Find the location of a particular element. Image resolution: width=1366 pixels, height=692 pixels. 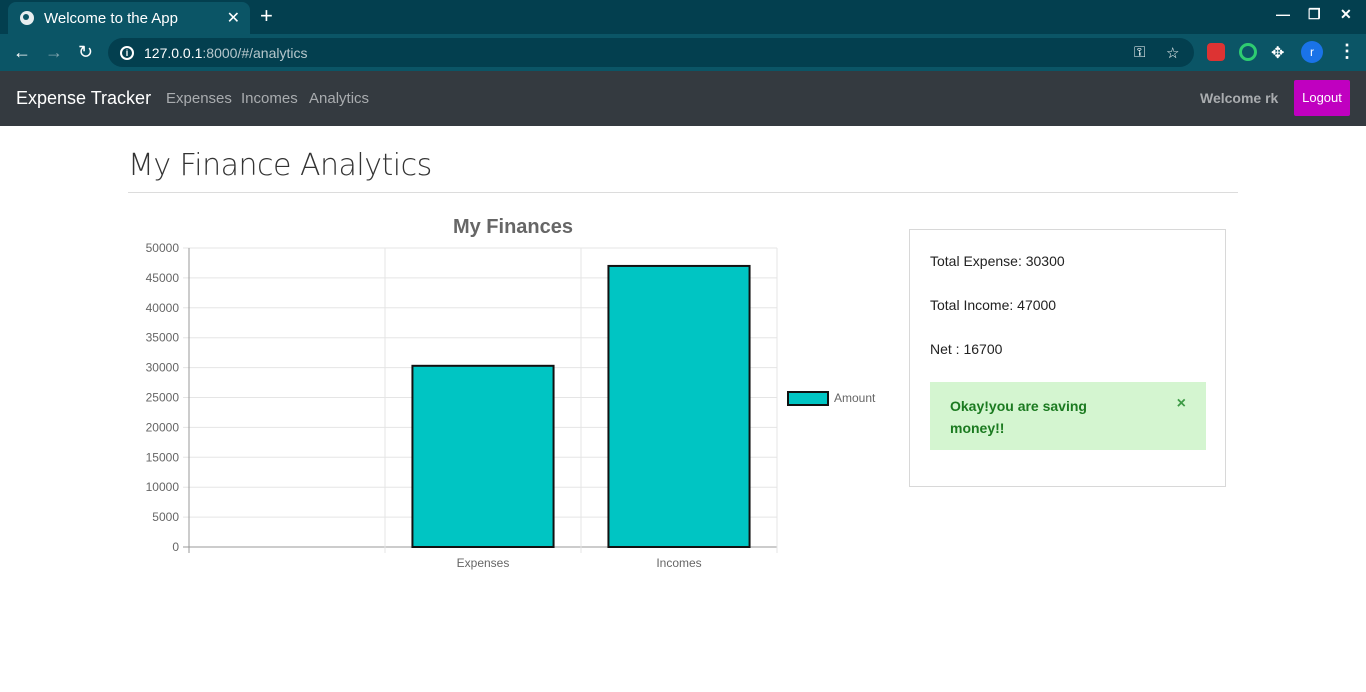

x-tick-label: Incomes is located at coordinates (678, 563).